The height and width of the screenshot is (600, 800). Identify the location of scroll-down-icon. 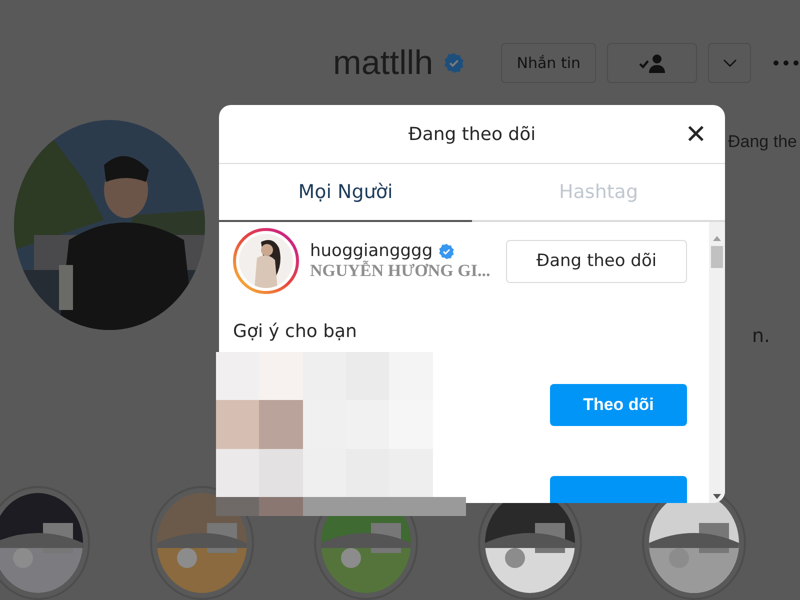
(717, 496).